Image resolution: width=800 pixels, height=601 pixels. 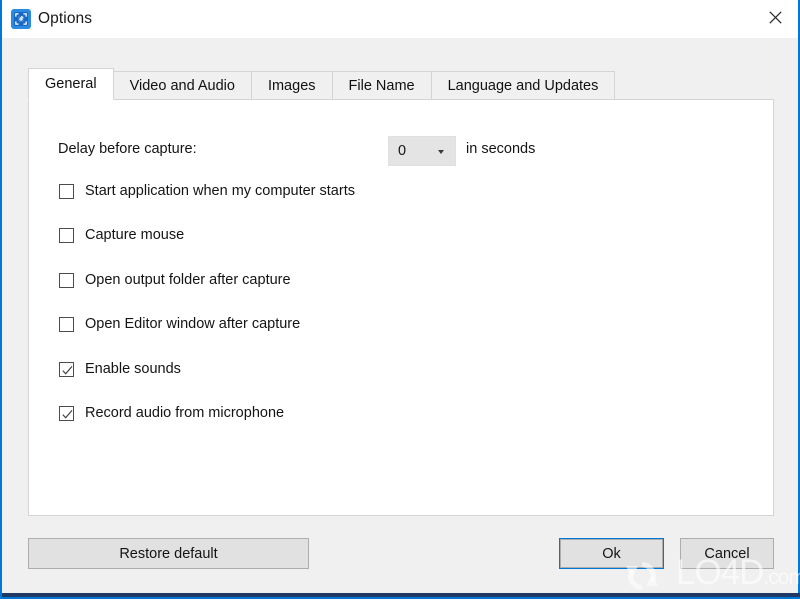 I want to click on ok-button: Ok, so click(x=611, y=553).